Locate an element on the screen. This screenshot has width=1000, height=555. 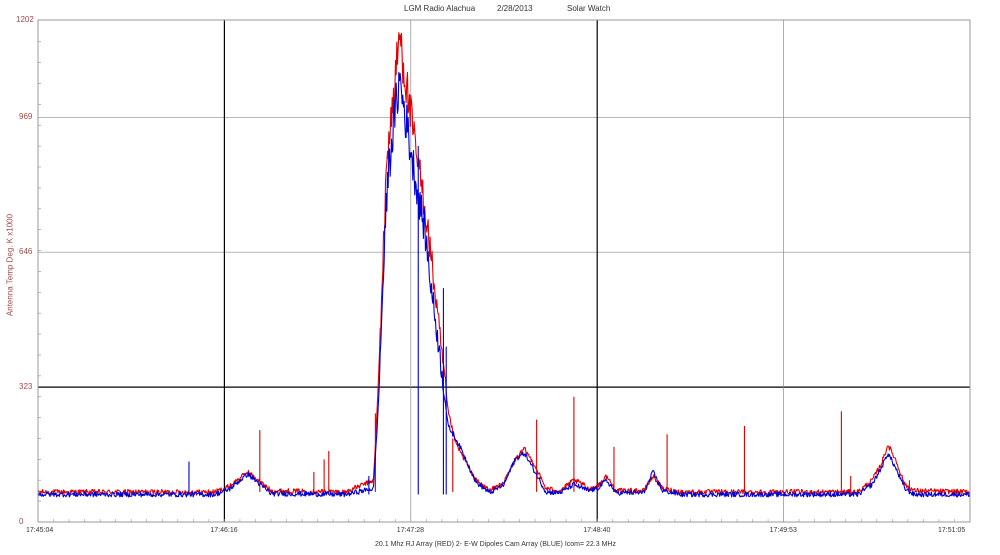
x-tick-label: 17:49:53 is located at coordinates (783, 530).